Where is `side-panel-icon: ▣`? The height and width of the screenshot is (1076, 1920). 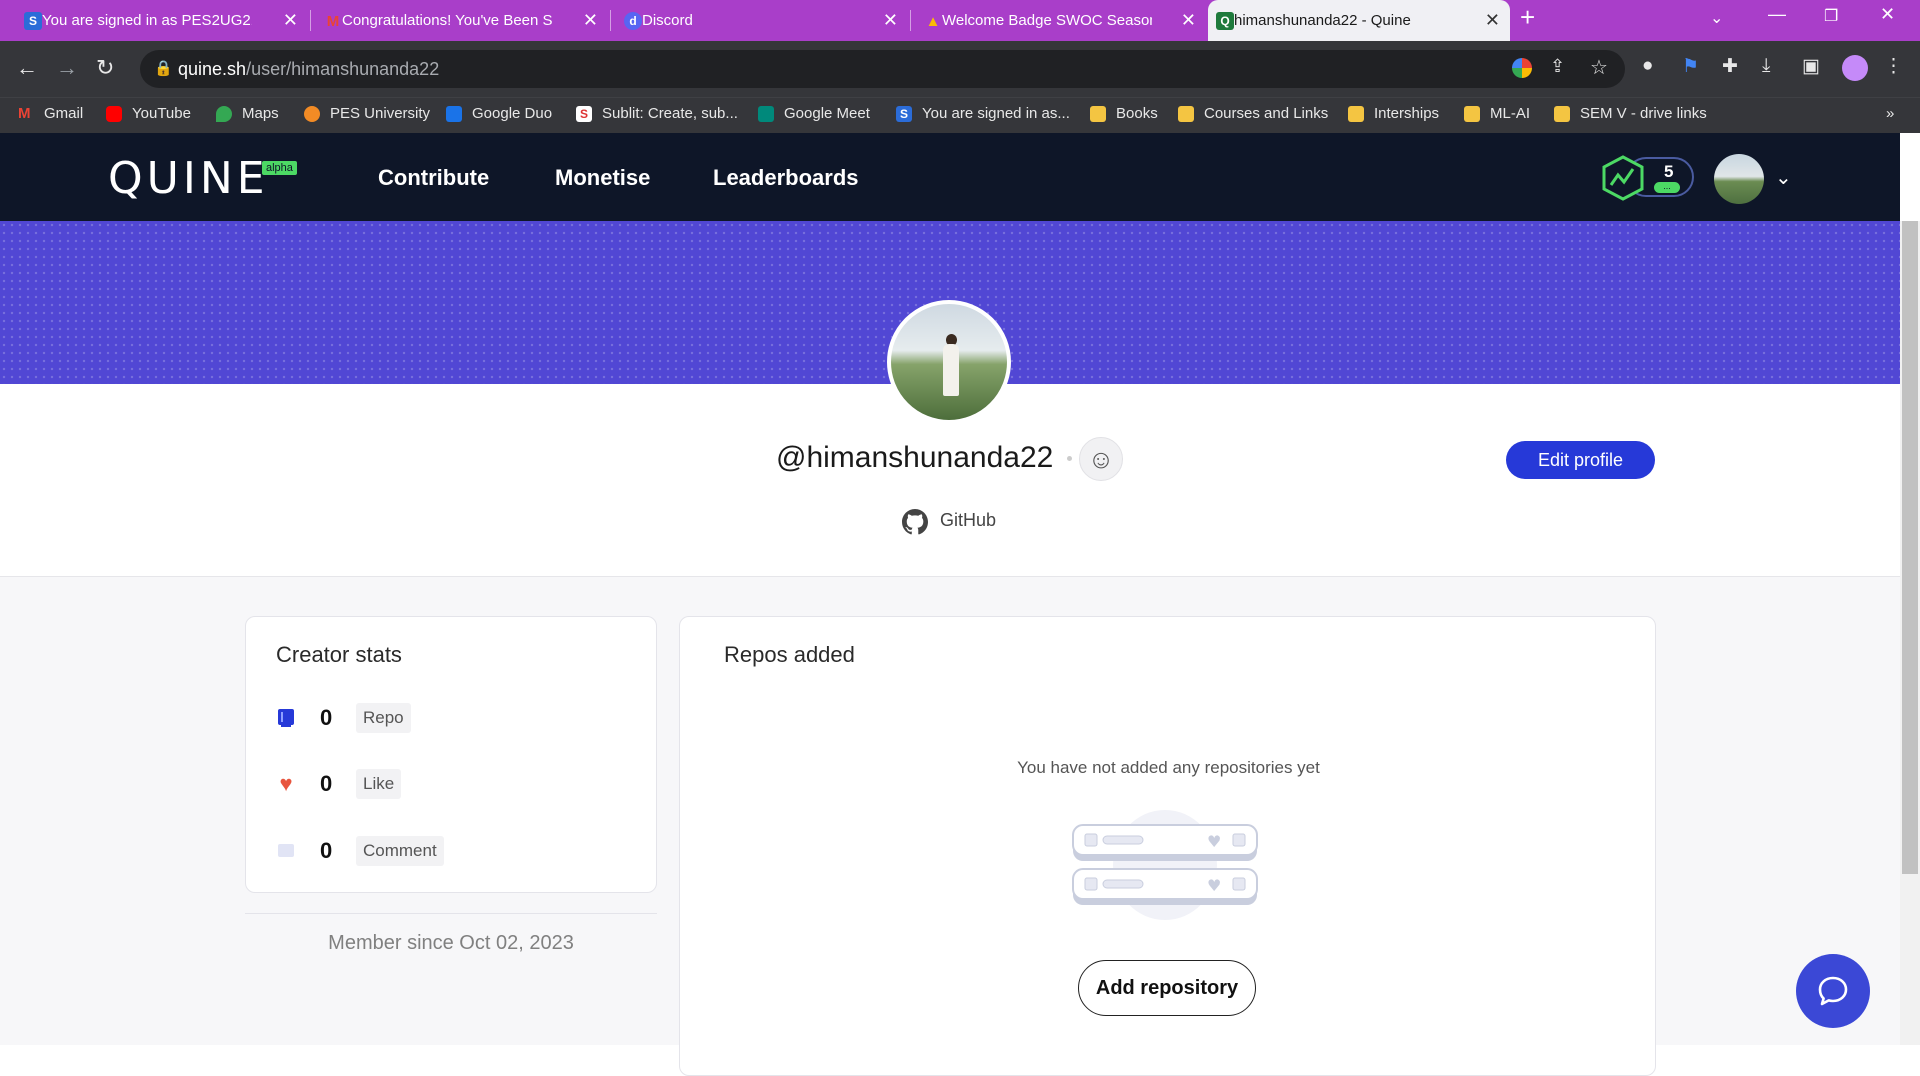 side-panel-icon: ▣ is located at coordinates (1811, 66).